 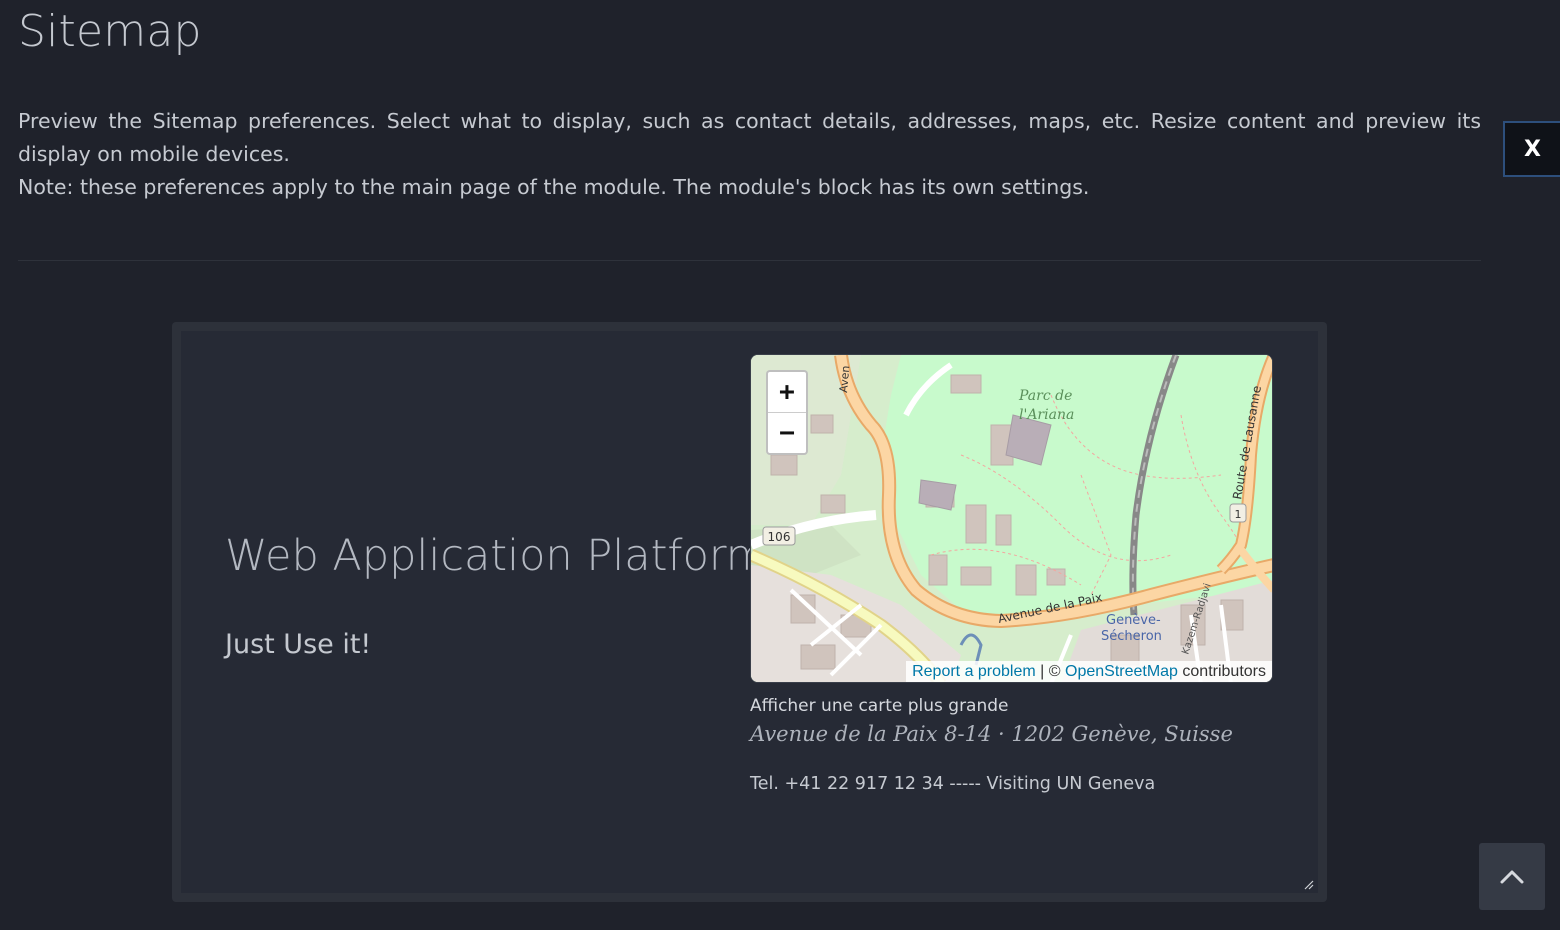 What do you see at coordinates (787, 392) in the screenshot?
I see `zoom-in-button: +` at bounding box center [787, 392].